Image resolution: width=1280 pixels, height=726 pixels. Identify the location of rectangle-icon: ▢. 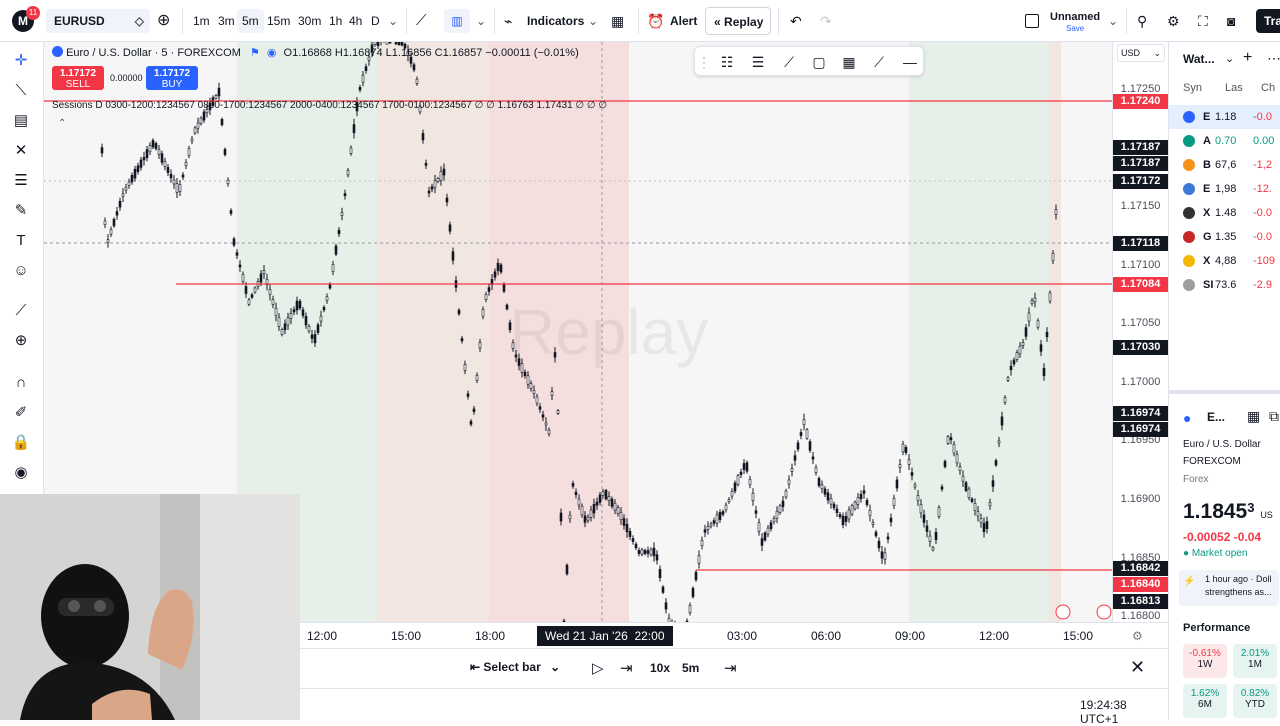
(819, 62).